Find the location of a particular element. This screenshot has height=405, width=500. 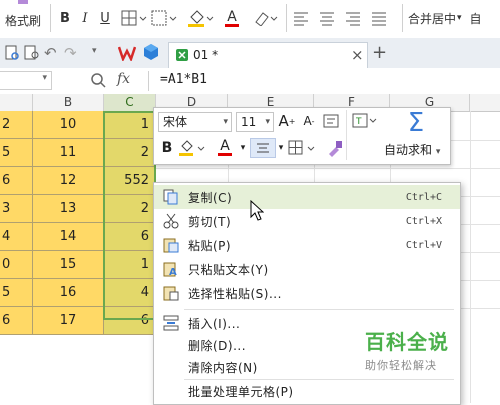

scissors-icon is located at coordinates (171, 221).